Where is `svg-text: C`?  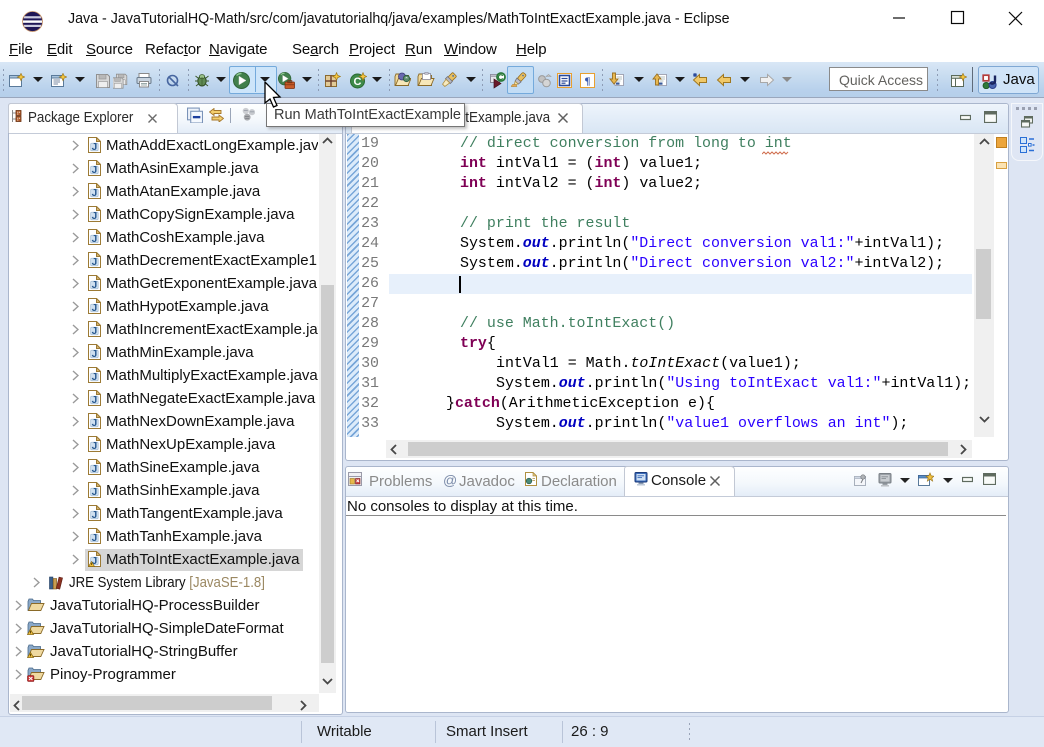
svg-text: C is located at coordinates (358, 82).